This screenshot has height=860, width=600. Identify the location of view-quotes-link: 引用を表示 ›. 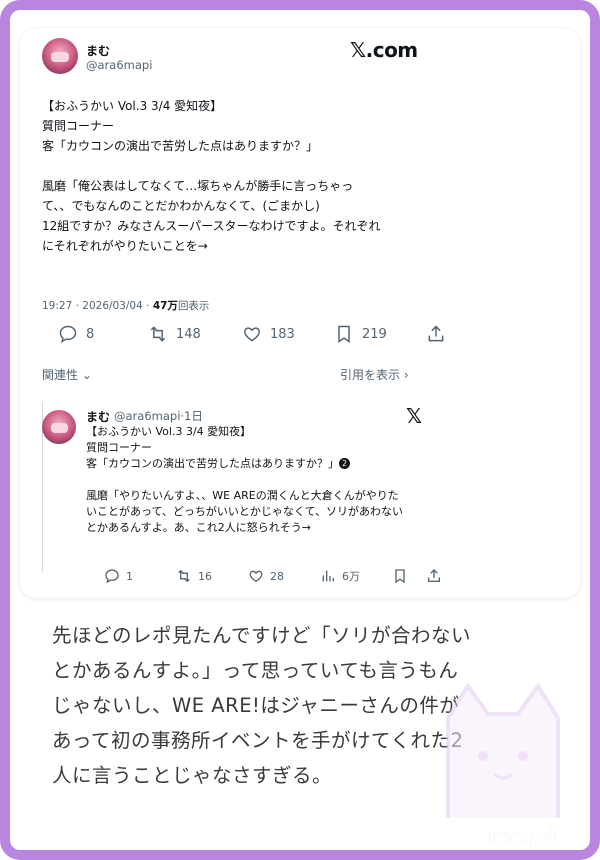
(374, 374).